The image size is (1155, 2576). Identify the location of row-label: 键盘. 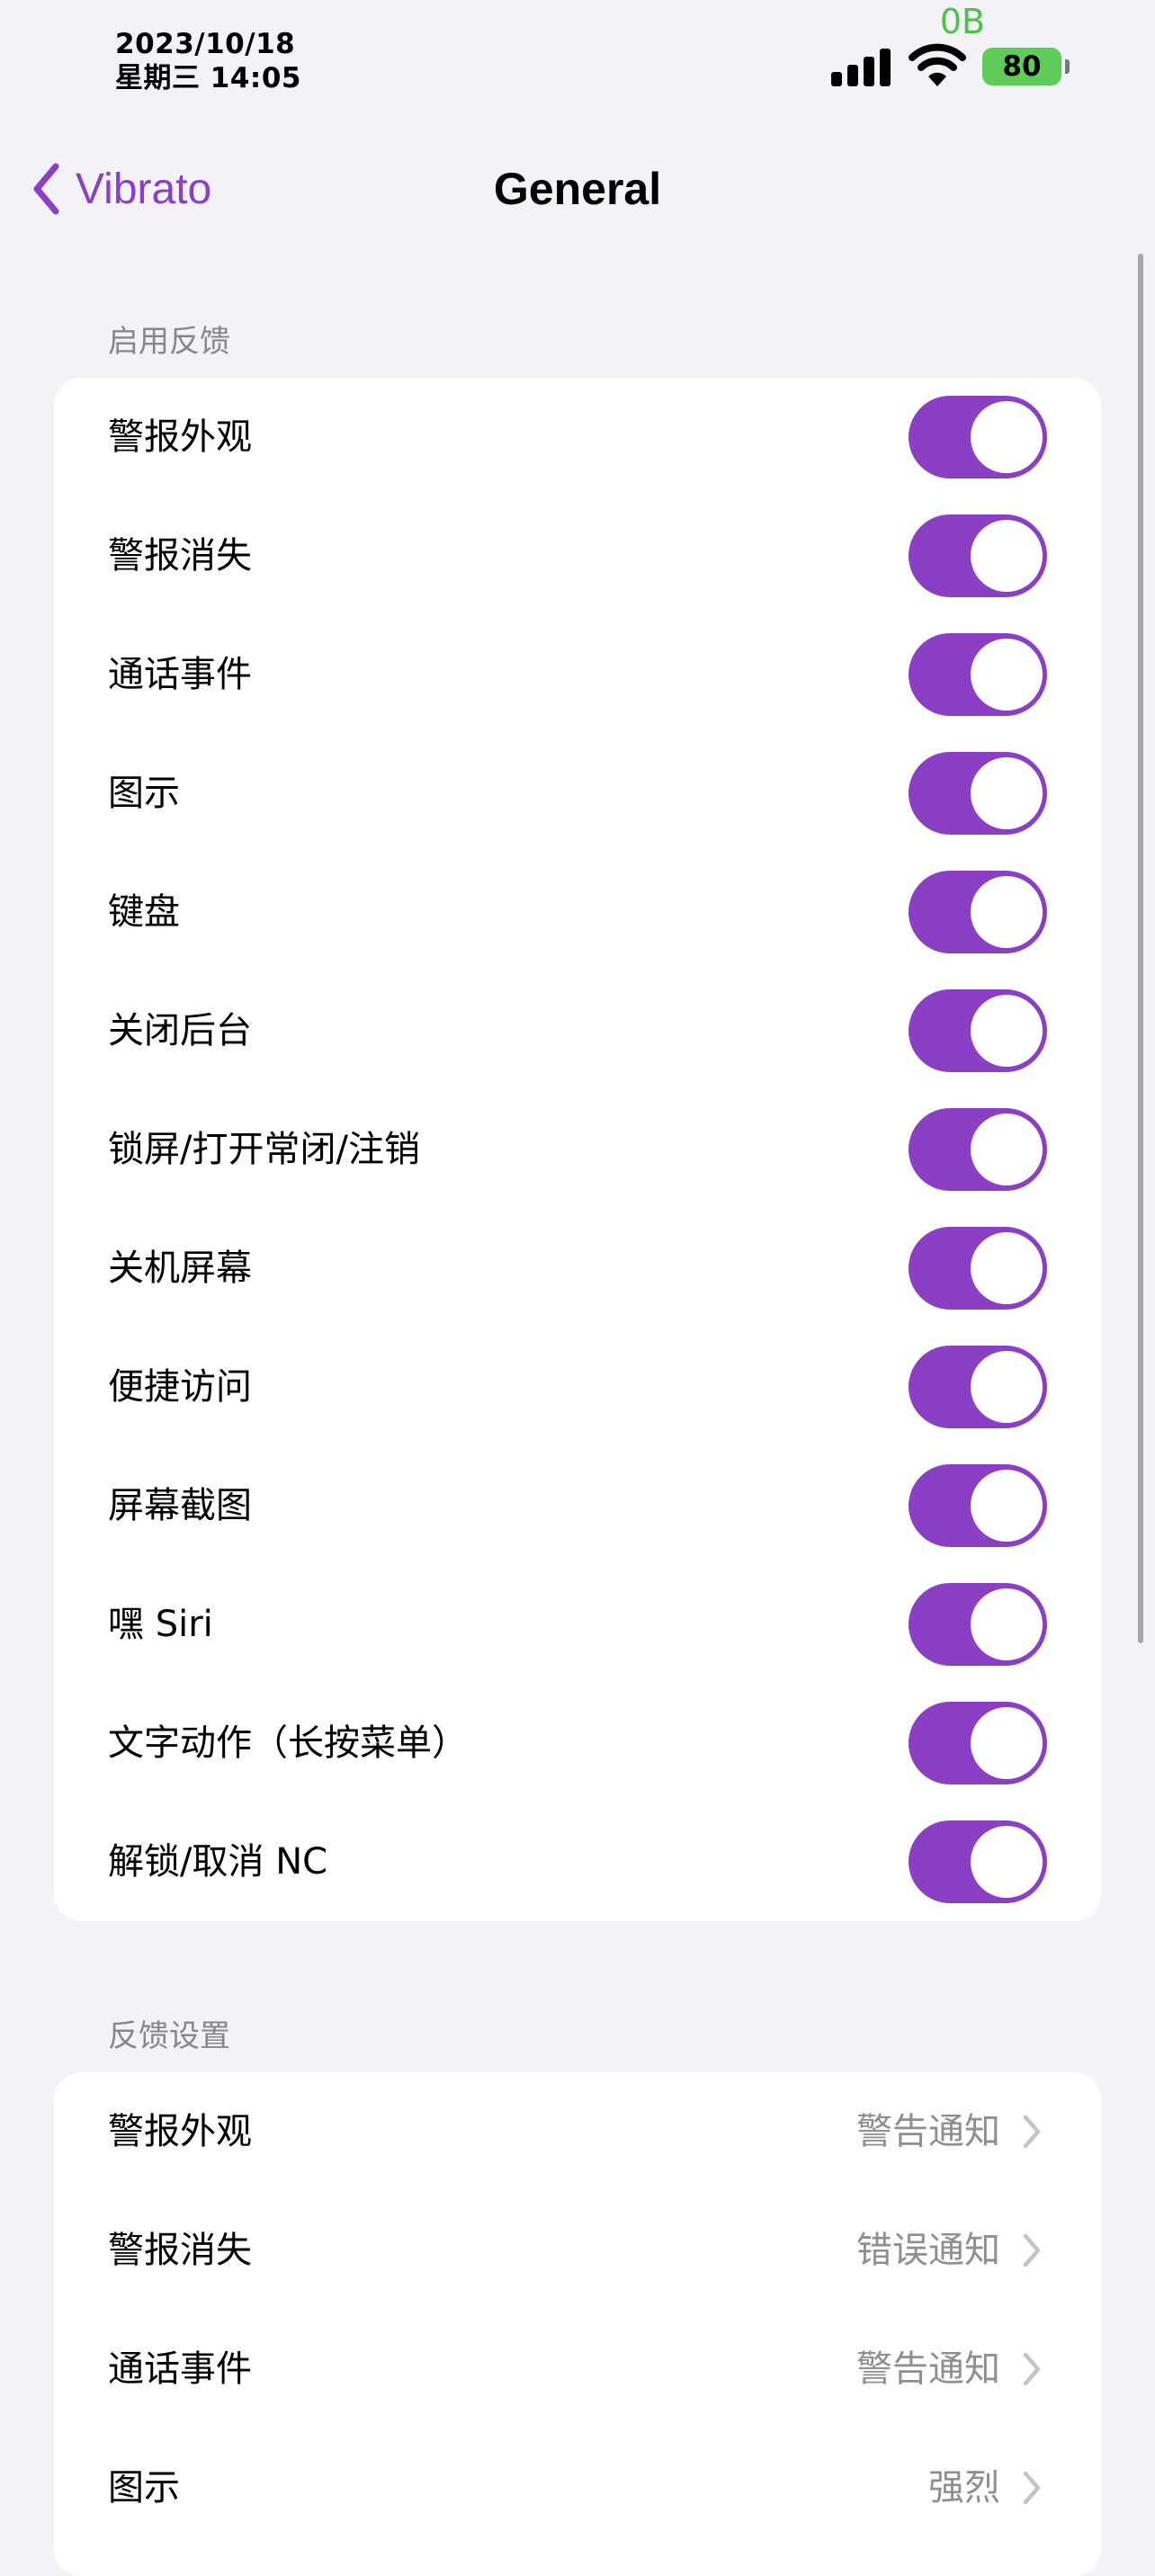
(144, 912).